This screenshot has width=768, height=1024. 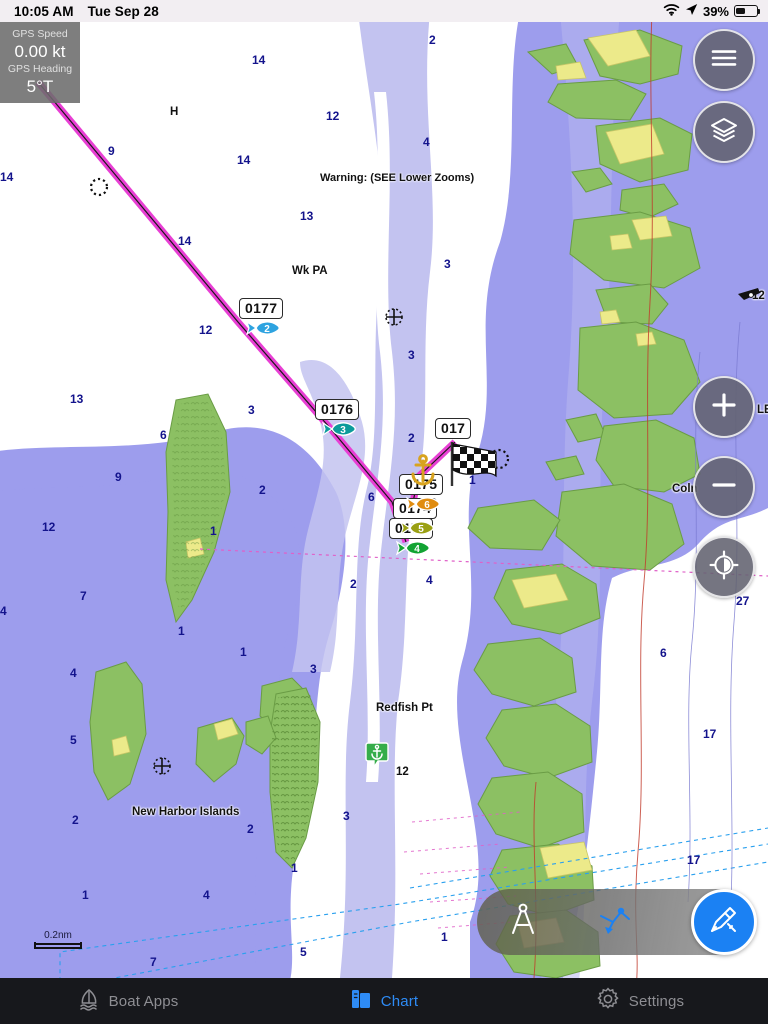 I want to click on route-icon, so click(x=615, y=922).